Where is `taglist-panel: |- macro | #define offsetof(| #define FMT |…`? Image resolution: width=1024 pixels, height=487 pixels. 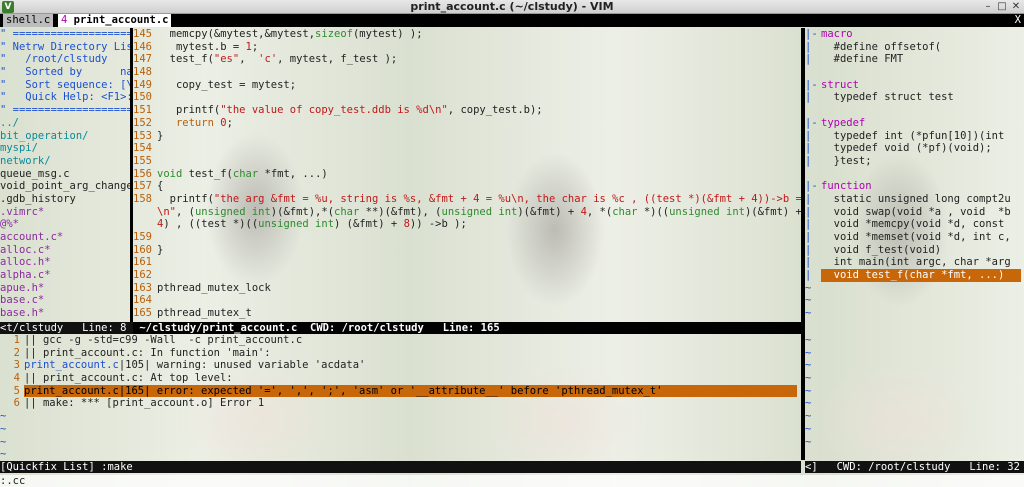 taglist-panel: |- macro | #define offsetof(| #define FMT |… is located at coordinates (914, 178).